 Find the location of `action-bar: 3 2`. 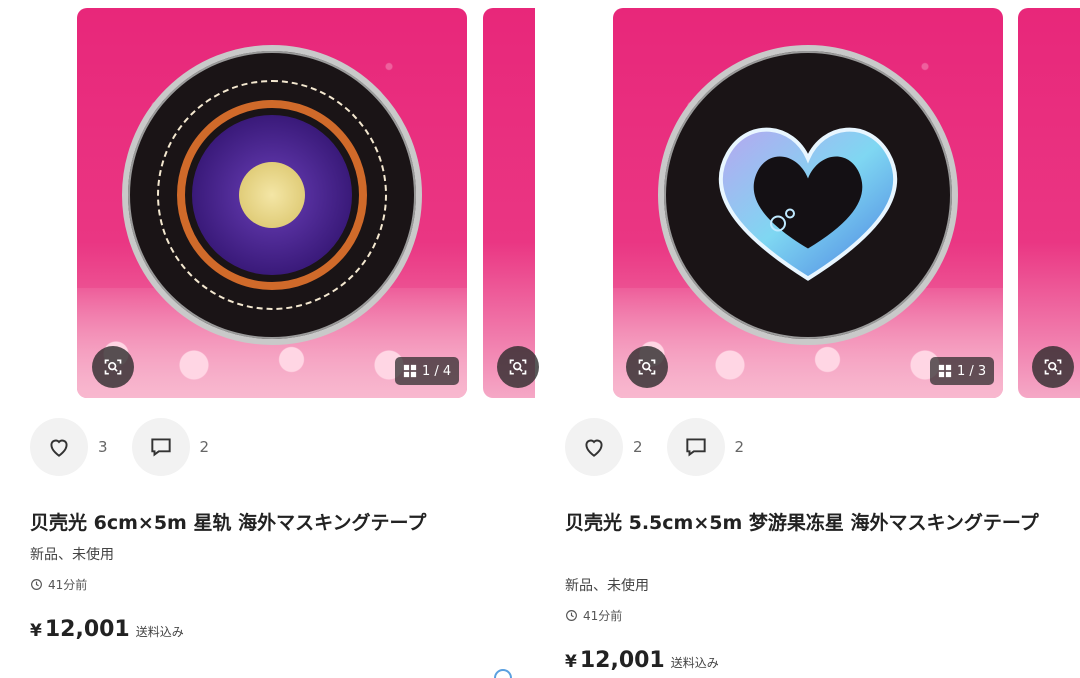

action-bar: 3 2 is located at coordinates (131, 447).